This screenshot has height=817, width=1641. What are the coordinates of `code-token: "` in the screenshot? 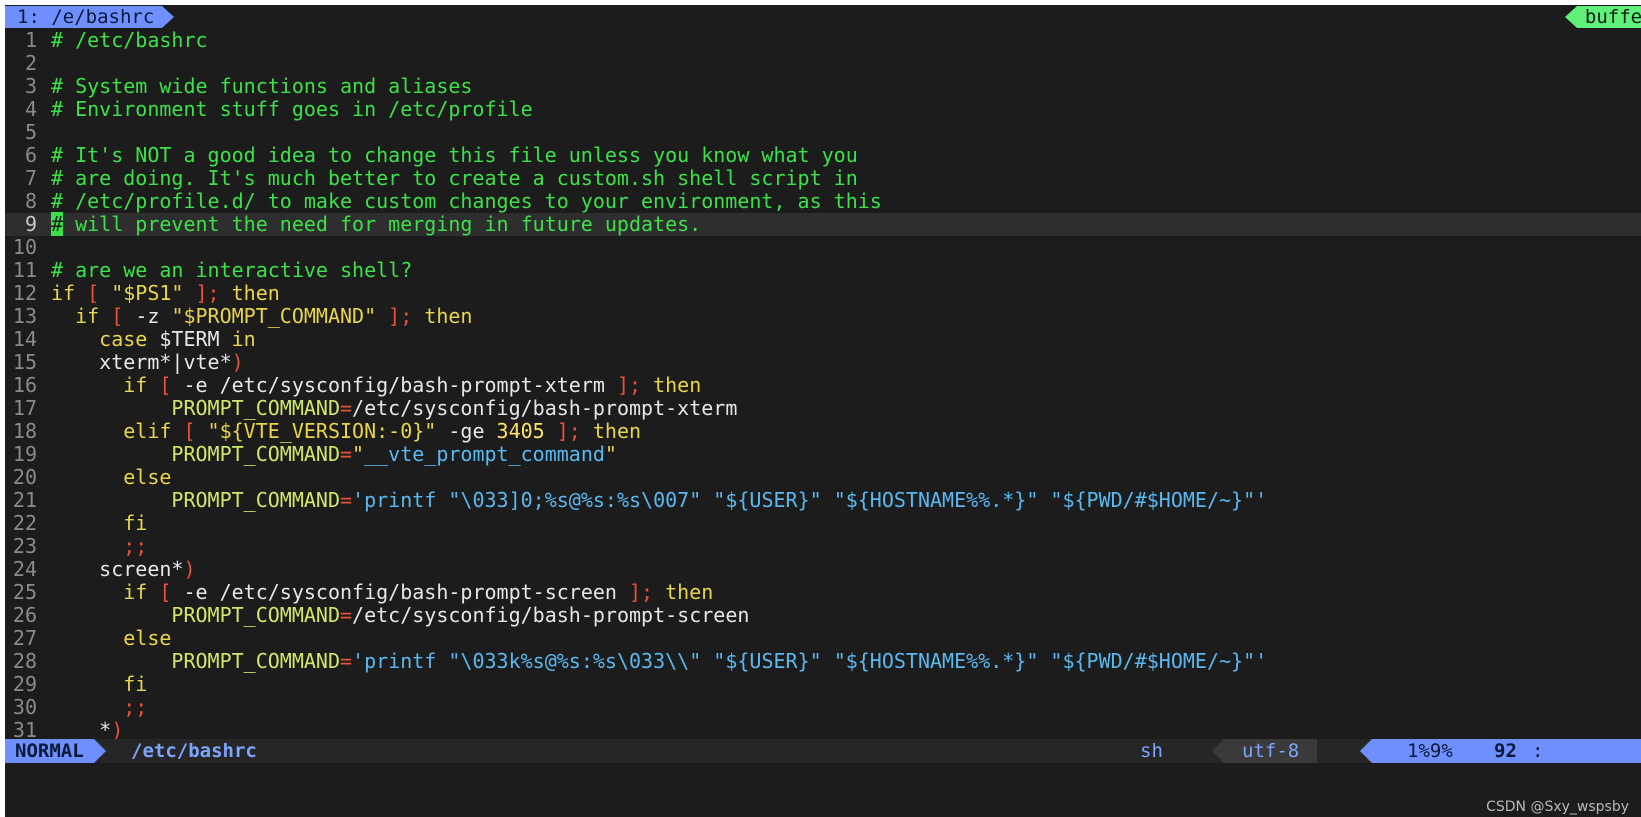 It's located at (610, 454).